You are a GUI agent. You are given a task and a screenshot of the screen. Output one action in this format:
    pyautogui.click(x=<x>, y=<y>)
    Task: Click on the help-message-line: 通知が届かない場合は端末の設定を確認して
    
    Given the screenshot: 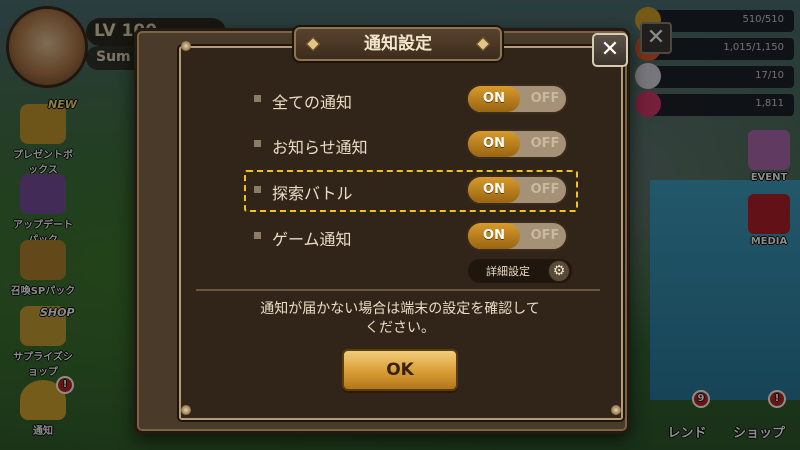 What is the action you would take?
    pyautogui.click(x=400, y=309)
    